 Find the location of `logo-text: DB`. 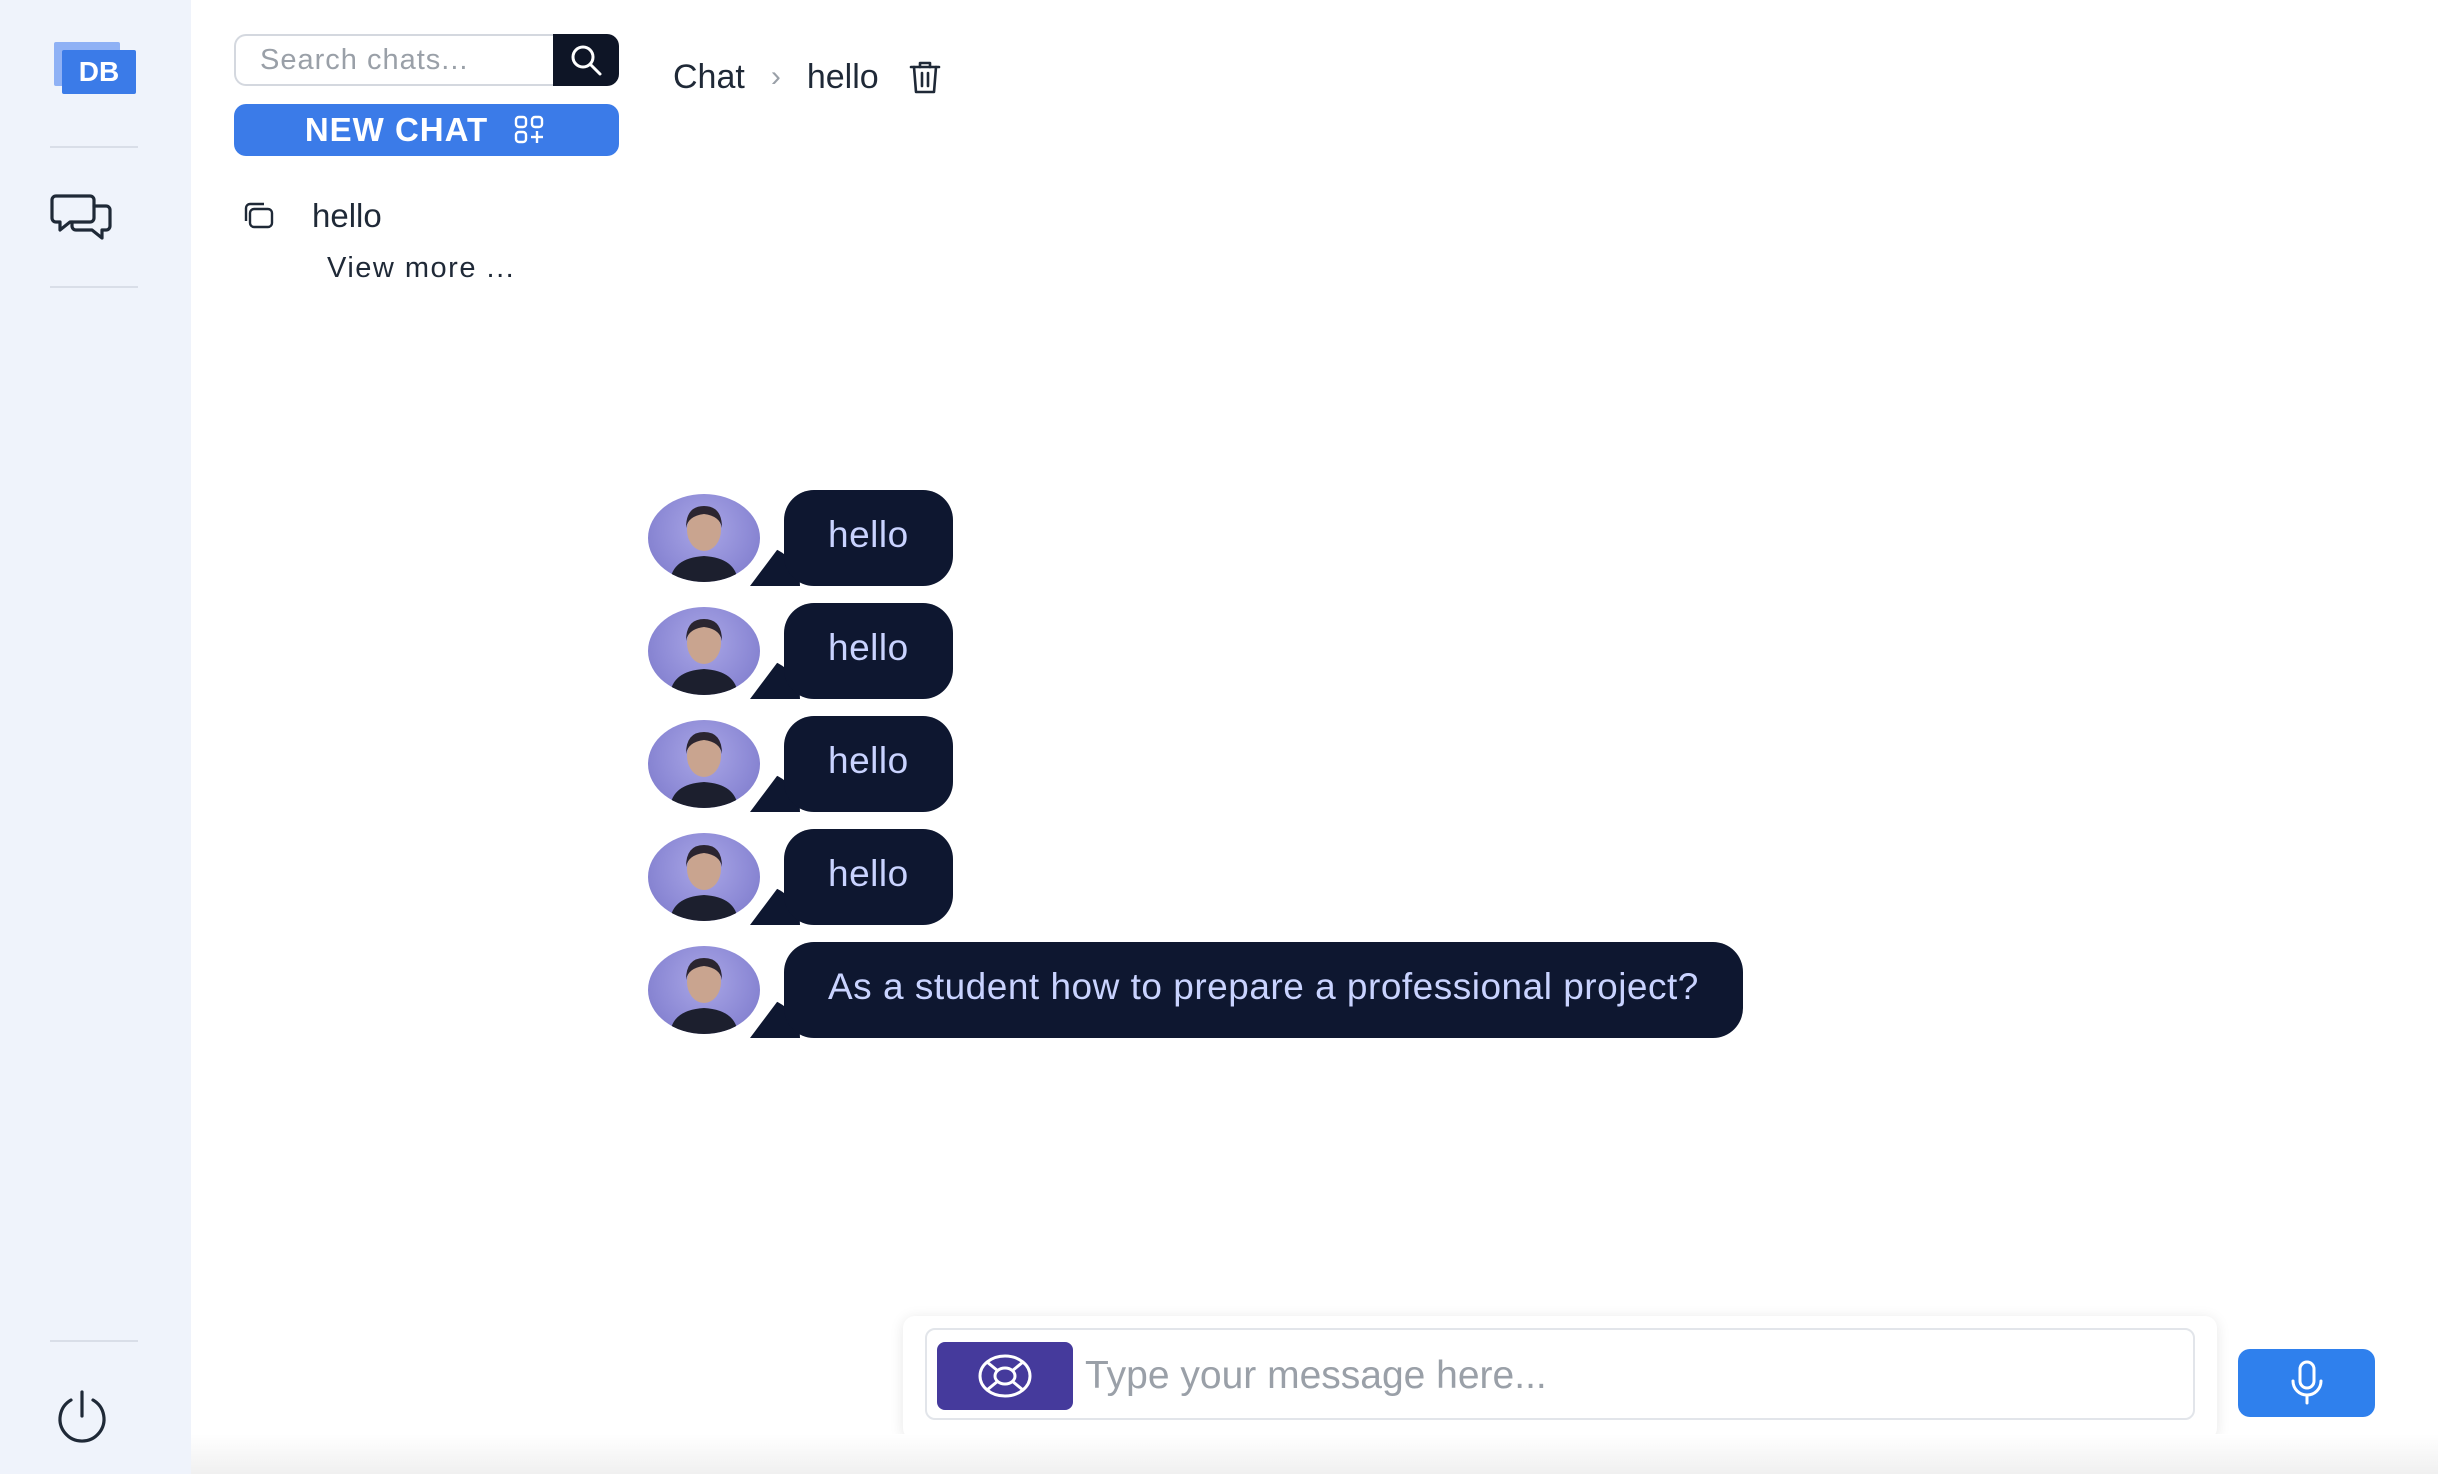

logo-text: DB is located at coordinates (99, 72).